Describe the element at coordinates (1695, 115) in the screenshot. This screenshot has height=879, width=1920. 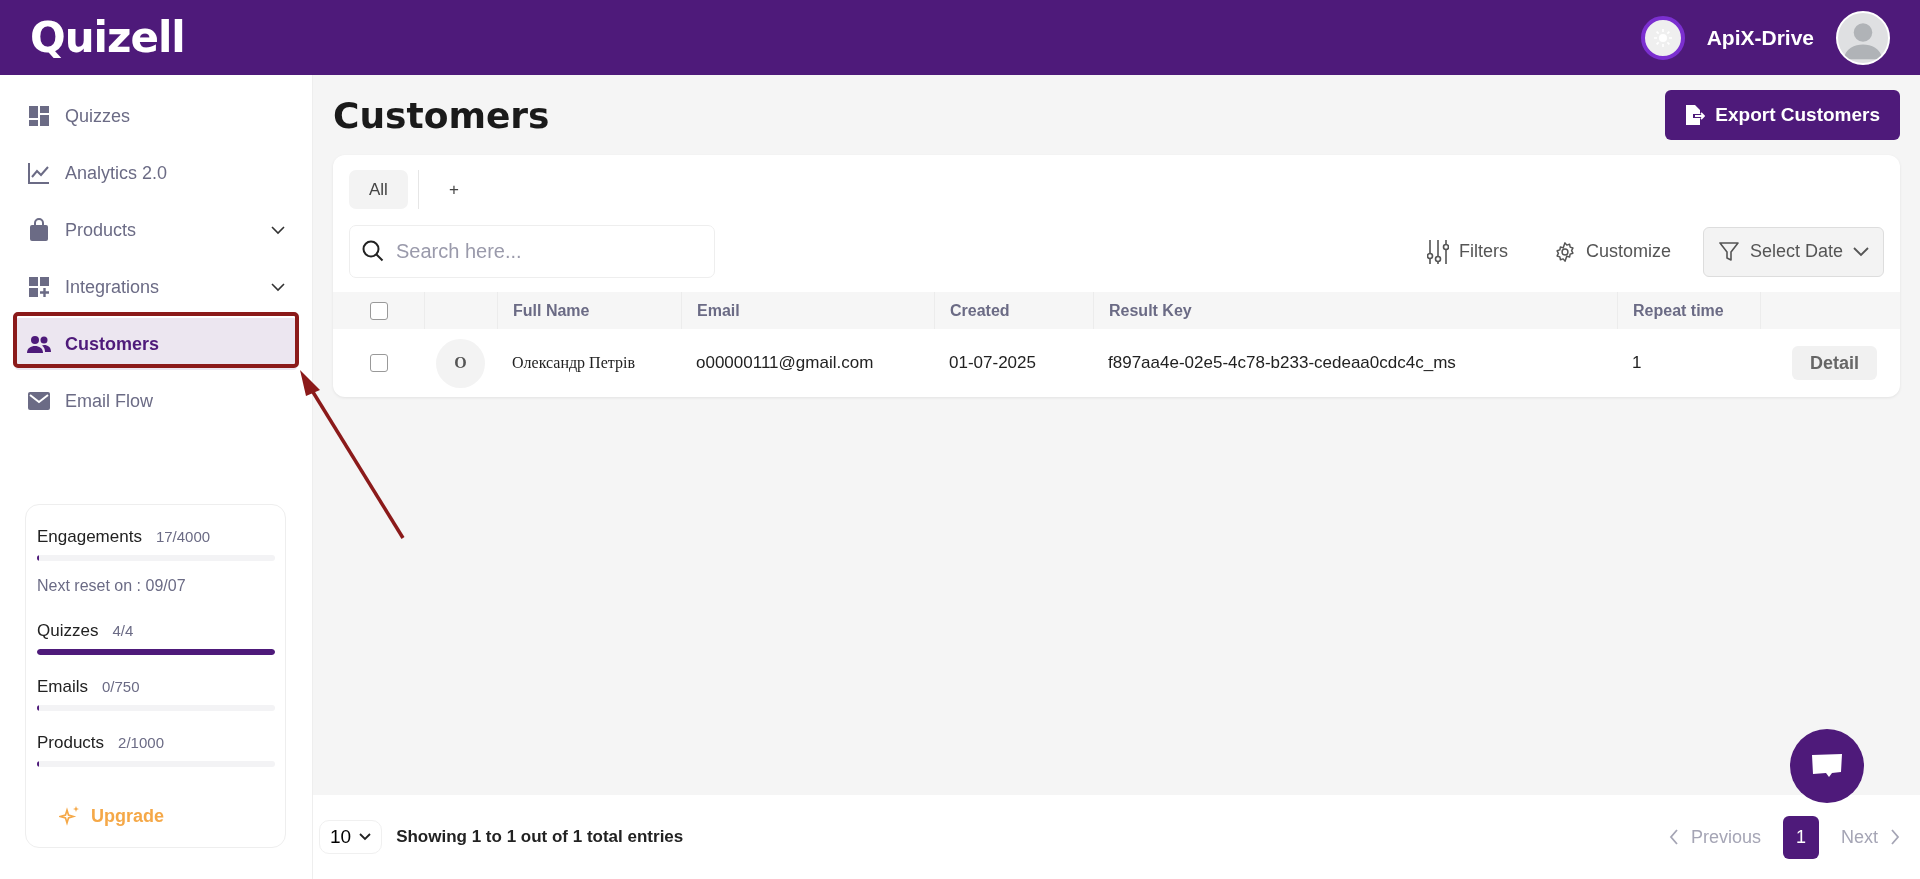
I see `export-file-icon` at that location.